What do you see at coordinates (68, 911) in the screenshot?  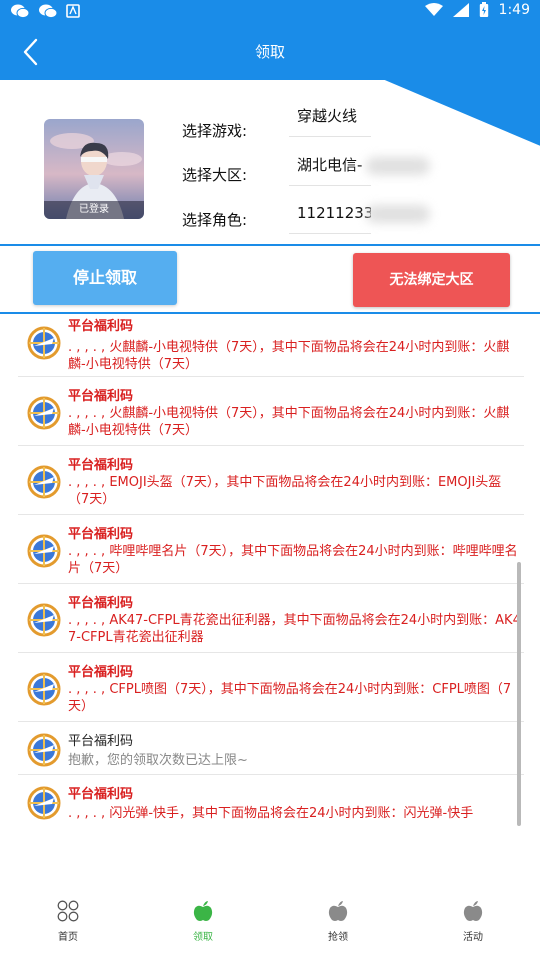 I see `grid-icon` at bounding box center [68, 911].